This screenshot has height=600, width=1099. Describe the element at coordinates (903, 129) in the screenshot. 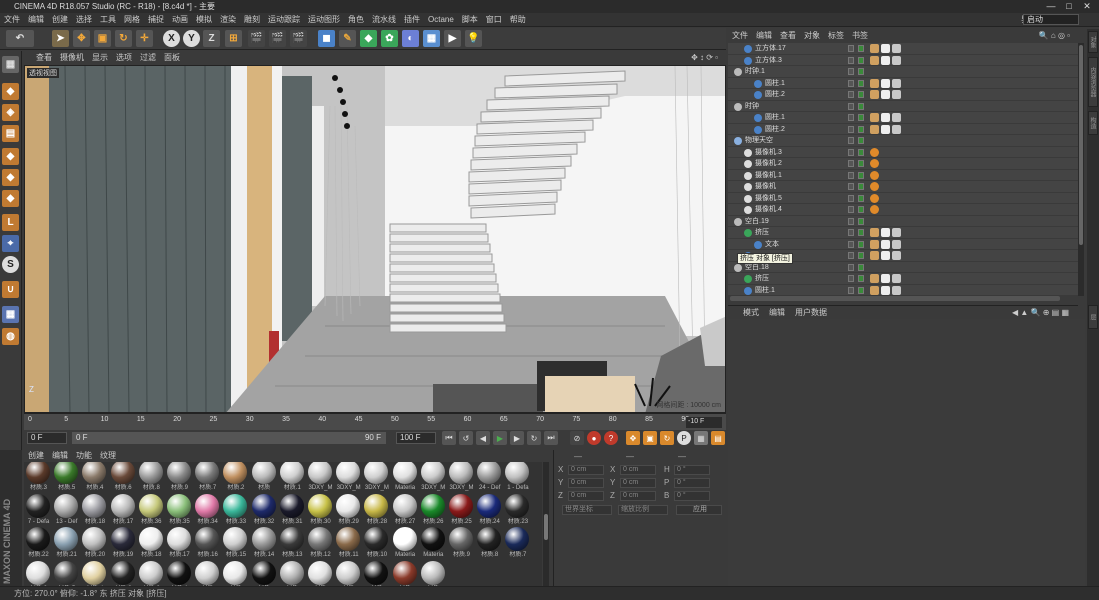

I see `object-row: 圆柱.2` at that location.